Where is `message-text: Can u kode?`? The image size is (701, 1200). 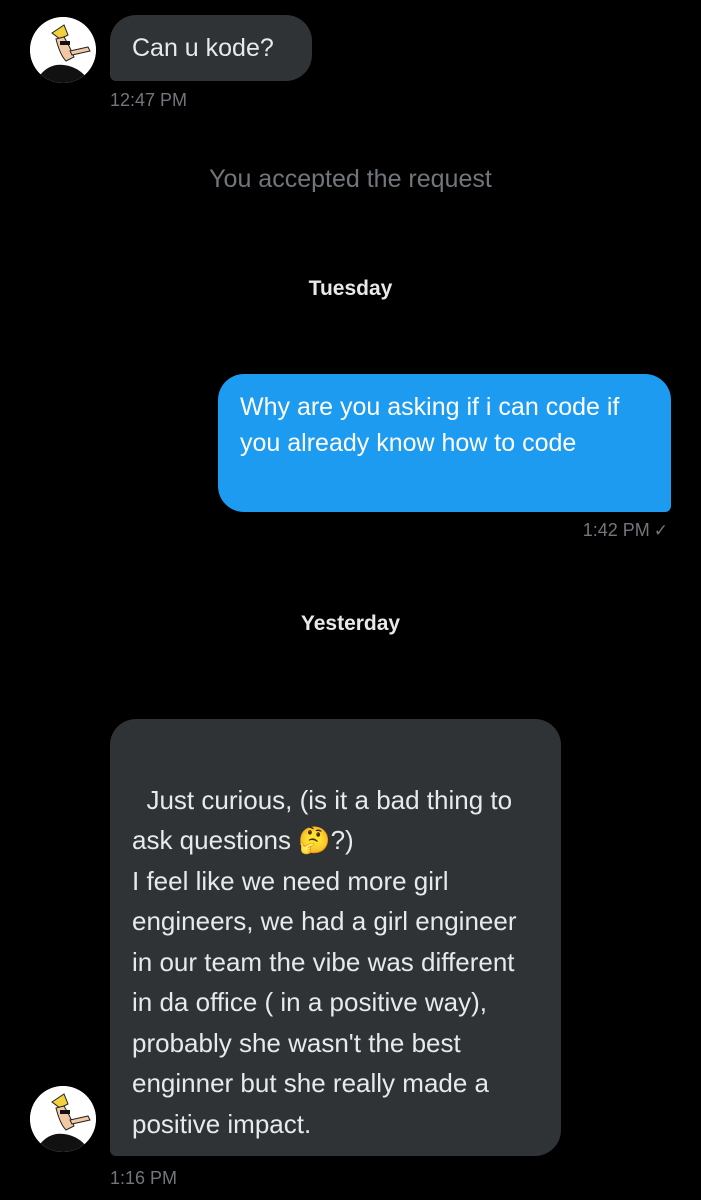
message-text: Can u kode? is located at coordinates (203, 48).